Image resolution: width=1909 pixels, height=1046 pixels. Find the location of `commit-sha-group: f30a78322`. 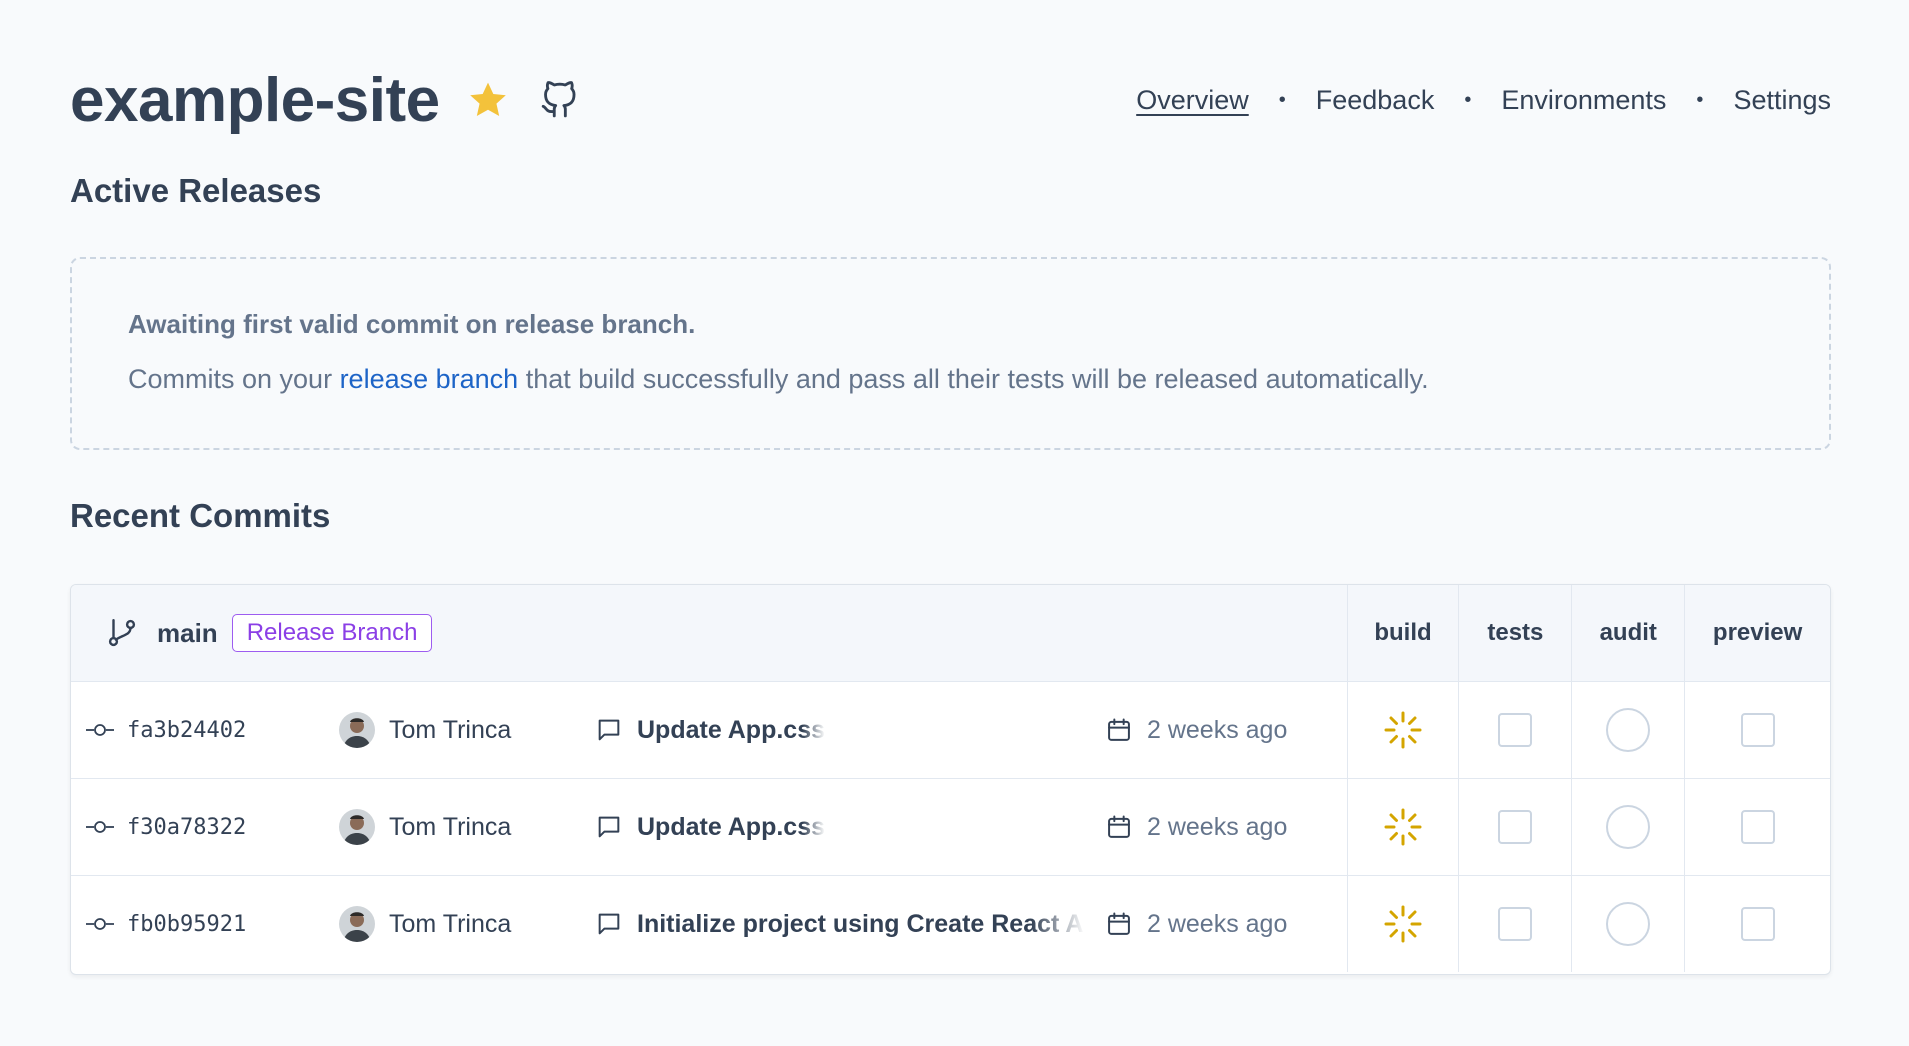

commit-sha-group: f30a78322 is located at coordinates (165, 827).